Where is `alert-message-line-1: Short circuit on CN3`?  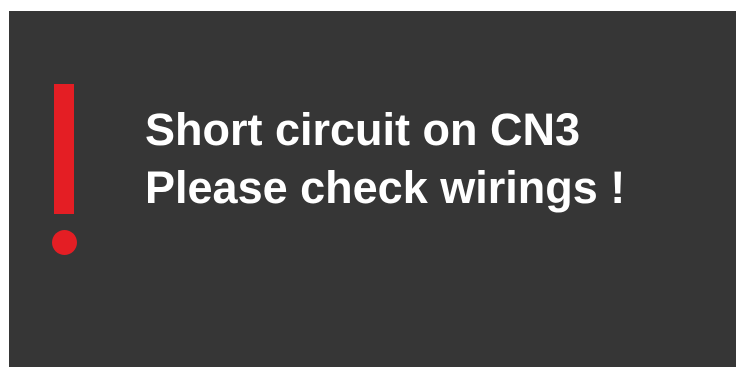 alert-message-line-1: Short circuit on CN3 is located at coordinates (363, 129).